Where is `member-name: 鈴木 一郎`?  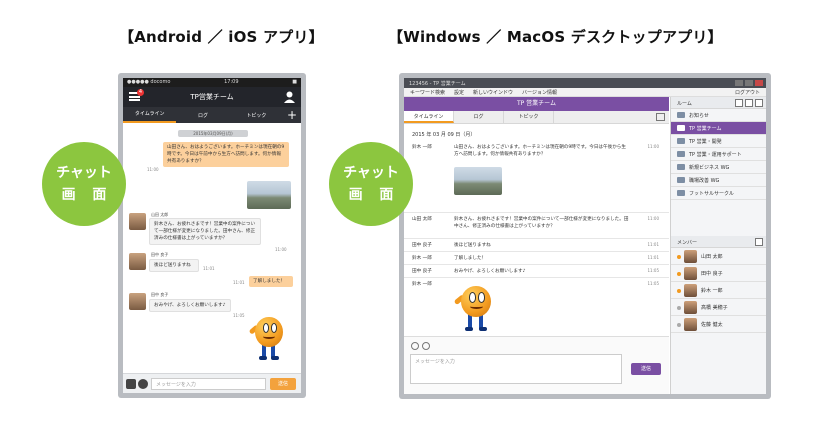 member-name: 鈴木 一郎 is located at coordinates (712, 291).